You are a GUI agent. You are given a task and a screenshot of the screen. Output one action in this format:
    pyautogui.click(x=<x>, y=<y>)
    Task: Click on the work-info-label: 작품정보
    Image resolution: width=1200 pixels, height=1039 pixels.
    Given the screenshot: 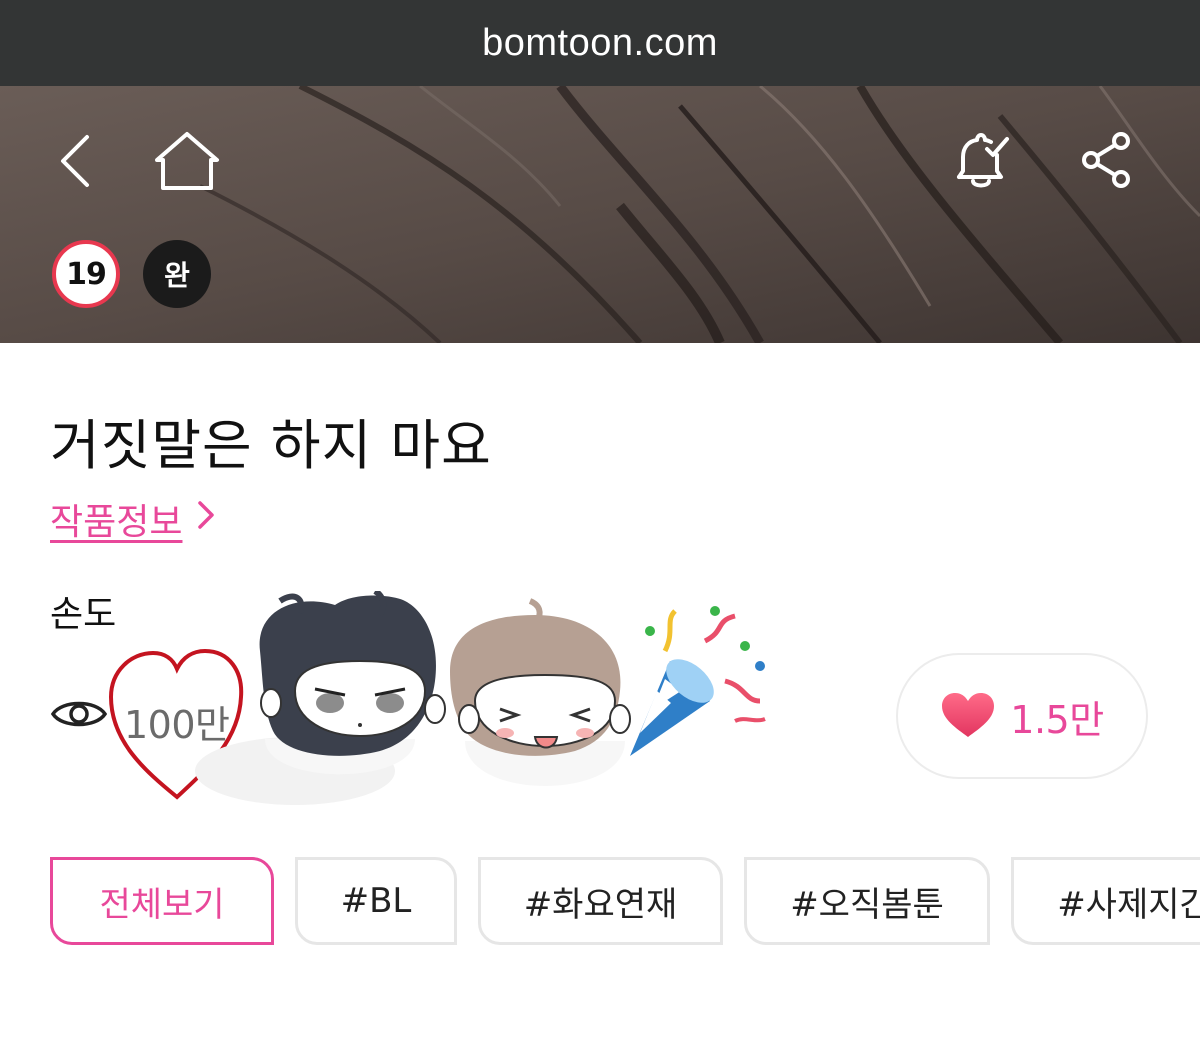 What is the action you would take?
    pyautogui.click(x=116, y=522)
    